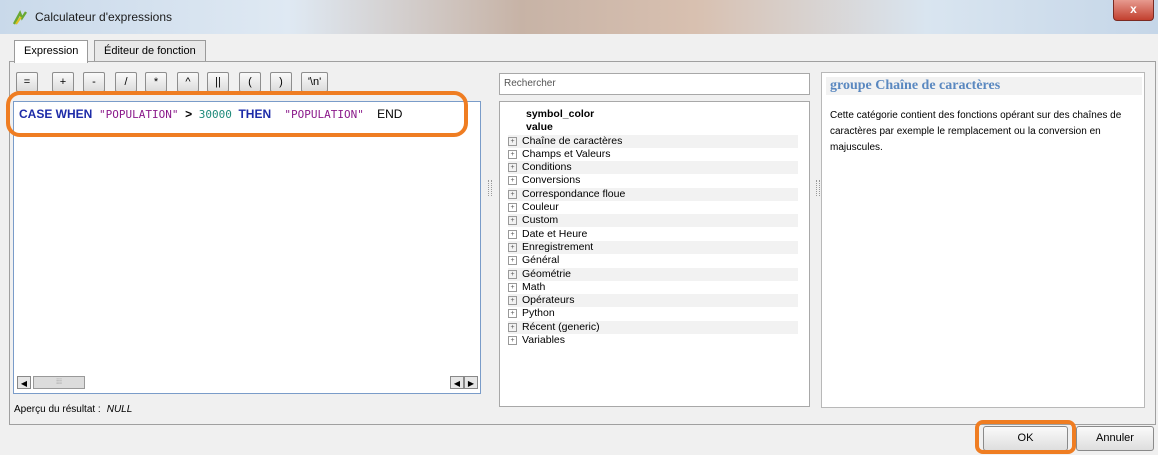 The width and height of the screenshot is (1158, 455). Describe the element at coordinates (653, 340) in the screenshot. I see `tree-group-item: + Variables` at that location.